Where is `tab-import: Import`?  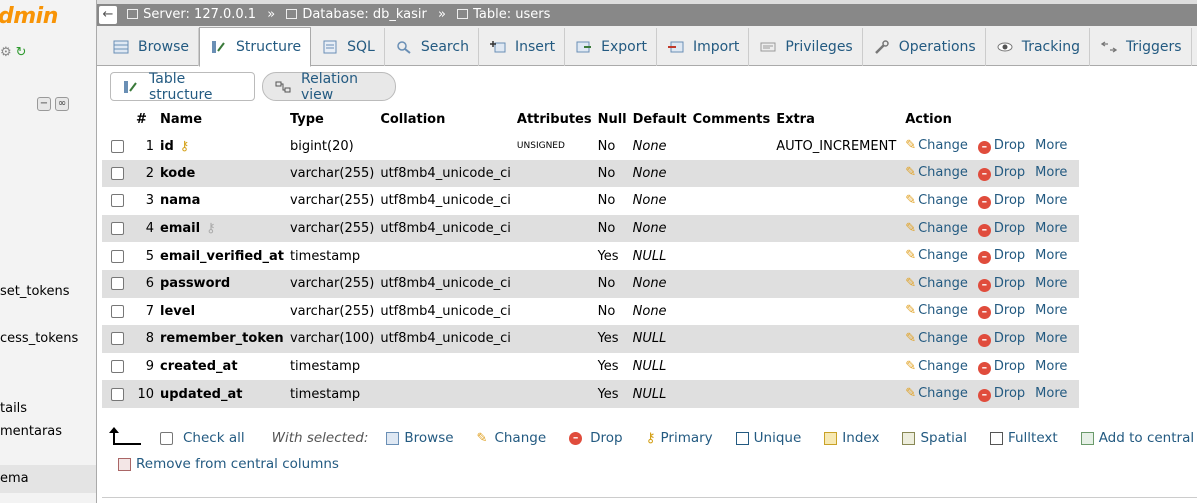
tab-import: Import is located at coordinates (703, 47).